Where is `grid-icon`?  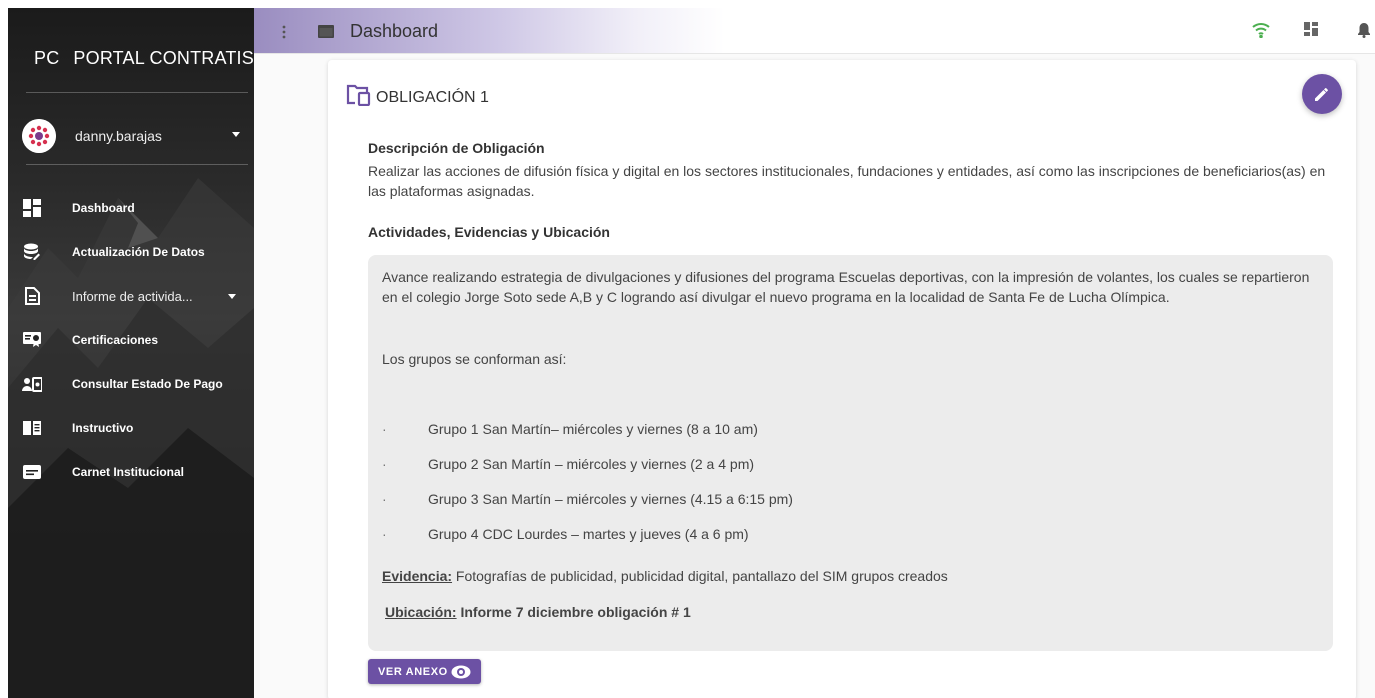
grid-icon is located at coordinates (1311, 31).